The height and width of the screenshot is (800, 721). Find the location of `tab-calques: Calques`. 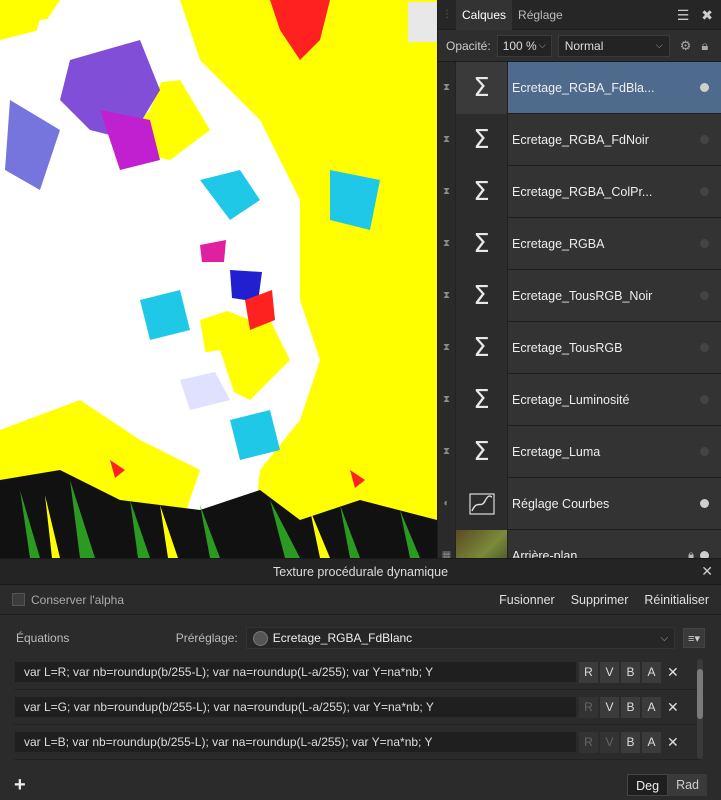

tab-calques: Calques is located at coordinates (484, 15).